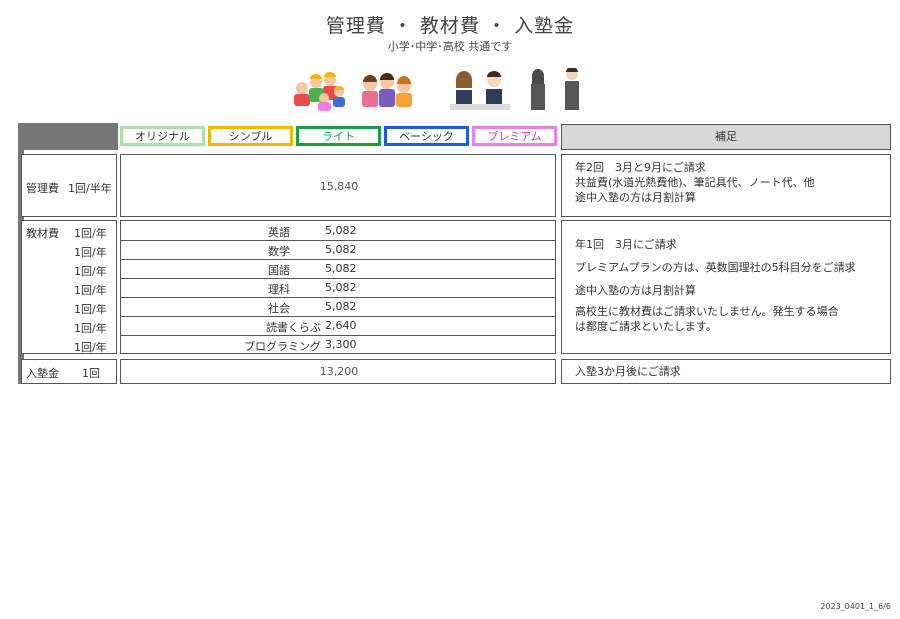 This screenshot has width=900, height=619. Describe the element at coordinates (279, 251) in the screenshot. I see `subject-label: 数学` at that location.